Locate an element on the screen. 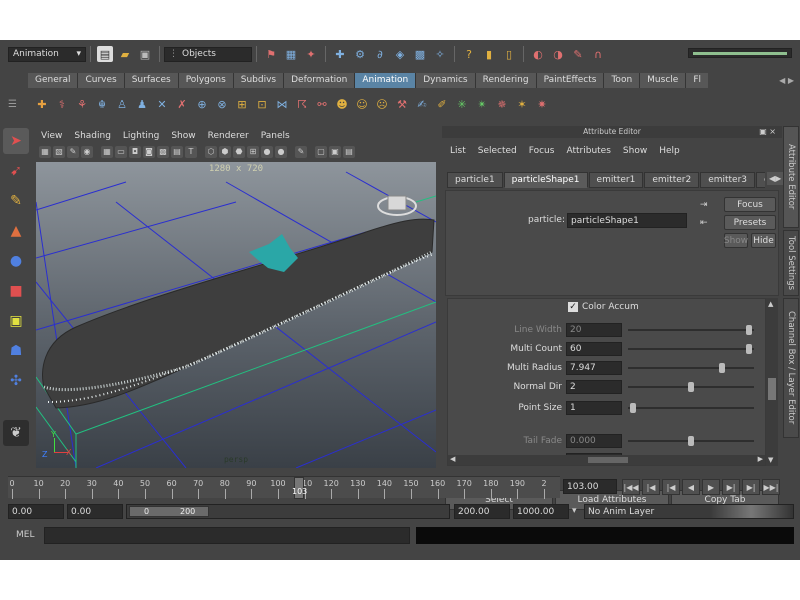  attr-value-field: 60 is located at coordinates (594, 349).